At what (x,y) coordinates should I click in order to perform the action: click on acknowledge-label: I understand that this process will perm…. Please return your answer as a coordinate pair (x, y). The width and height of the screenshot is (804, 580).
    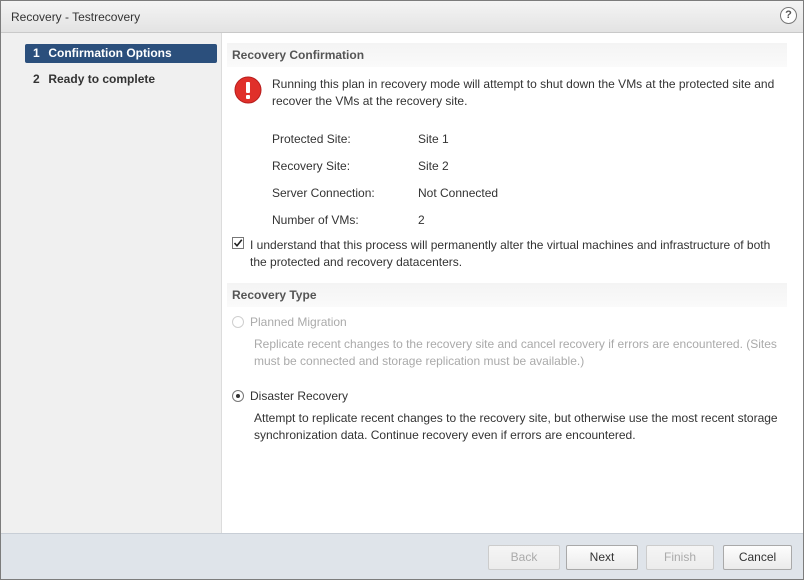
    Looking at the image, I should click on (510, 253).